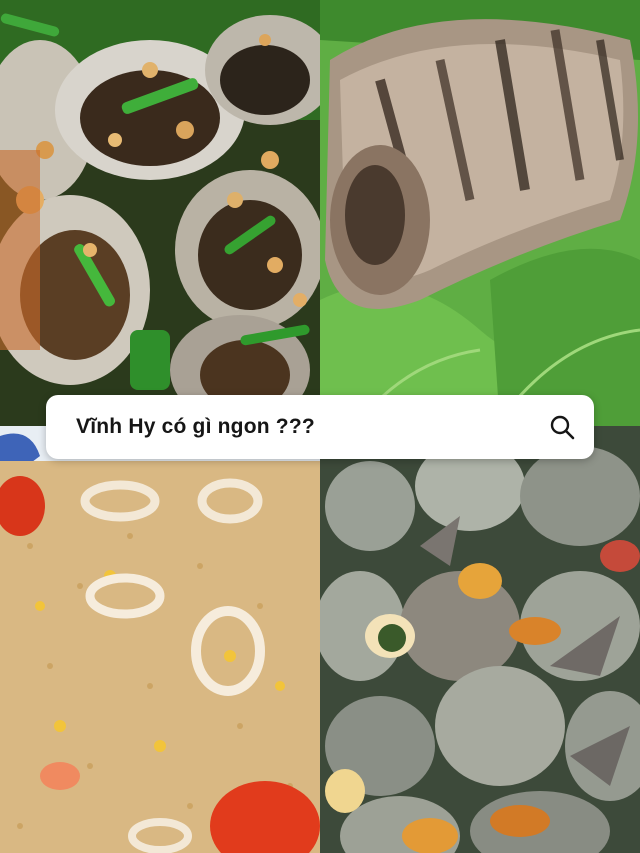  What do you see at coordinates (195, 426) in the screenshot?
I see `search-query-text: Vĩnh Hy có gì ngon ???` at bounding box center [195, 426].